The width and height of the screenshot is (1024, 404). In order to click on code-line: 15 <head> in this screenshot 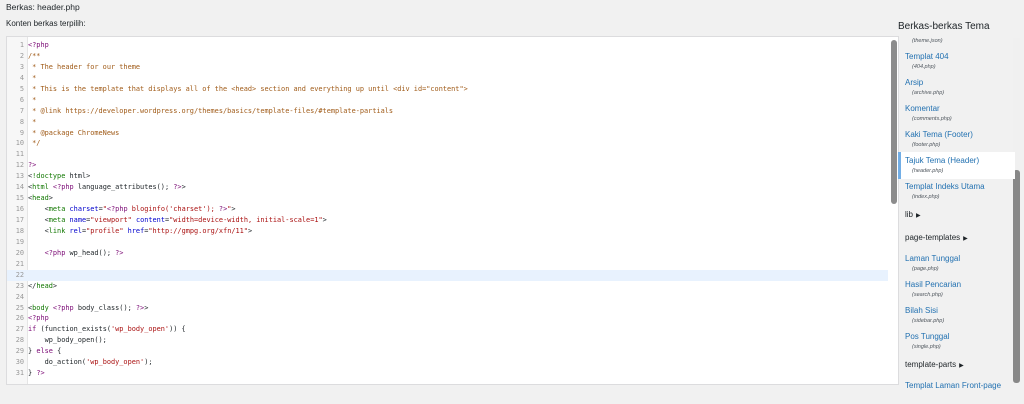, I will do `click(447, 198)`.